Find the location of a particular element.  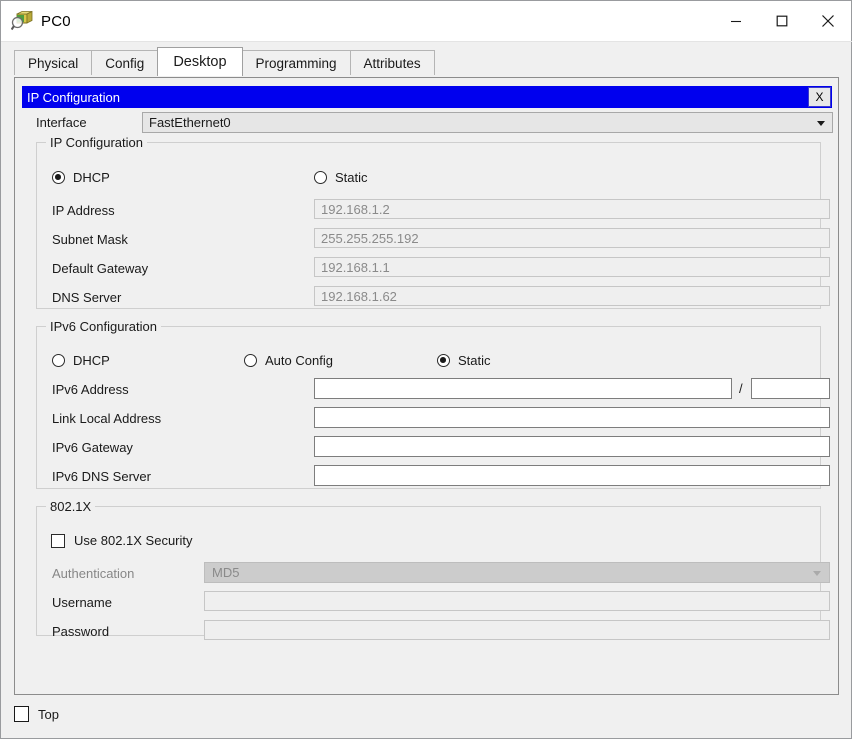

ipv6-gateway-input is located at coordinates (572, 446).